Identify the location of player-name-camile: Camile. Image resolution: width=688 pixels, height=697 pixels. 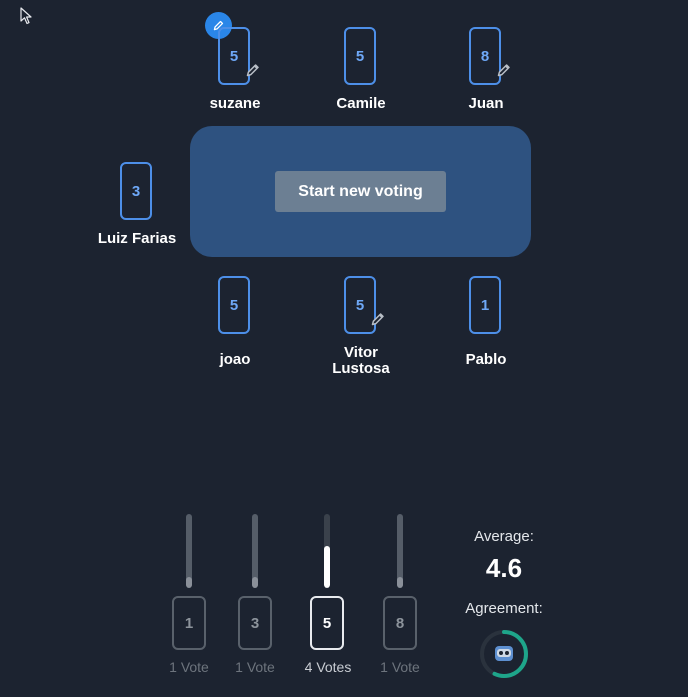
(361, 103).